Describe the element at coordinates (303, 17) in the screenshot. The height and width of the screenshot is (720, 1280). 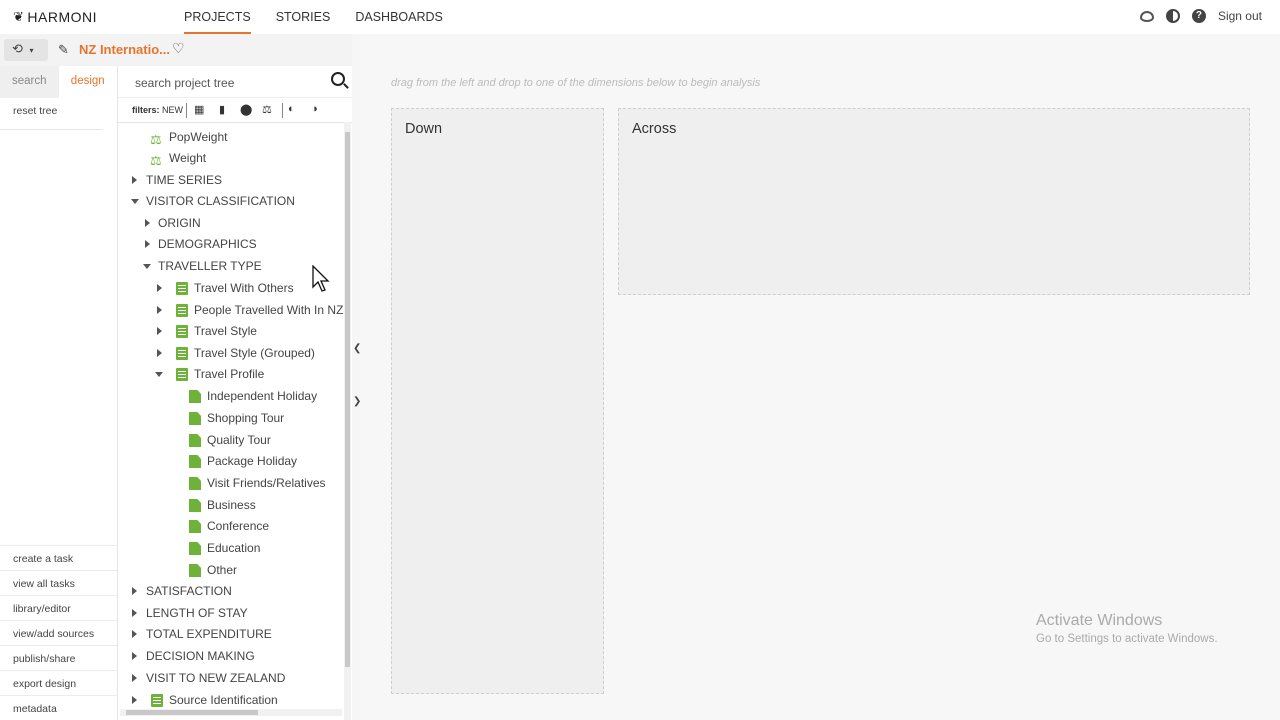
I see `nav-stories: STORIES` at that location.